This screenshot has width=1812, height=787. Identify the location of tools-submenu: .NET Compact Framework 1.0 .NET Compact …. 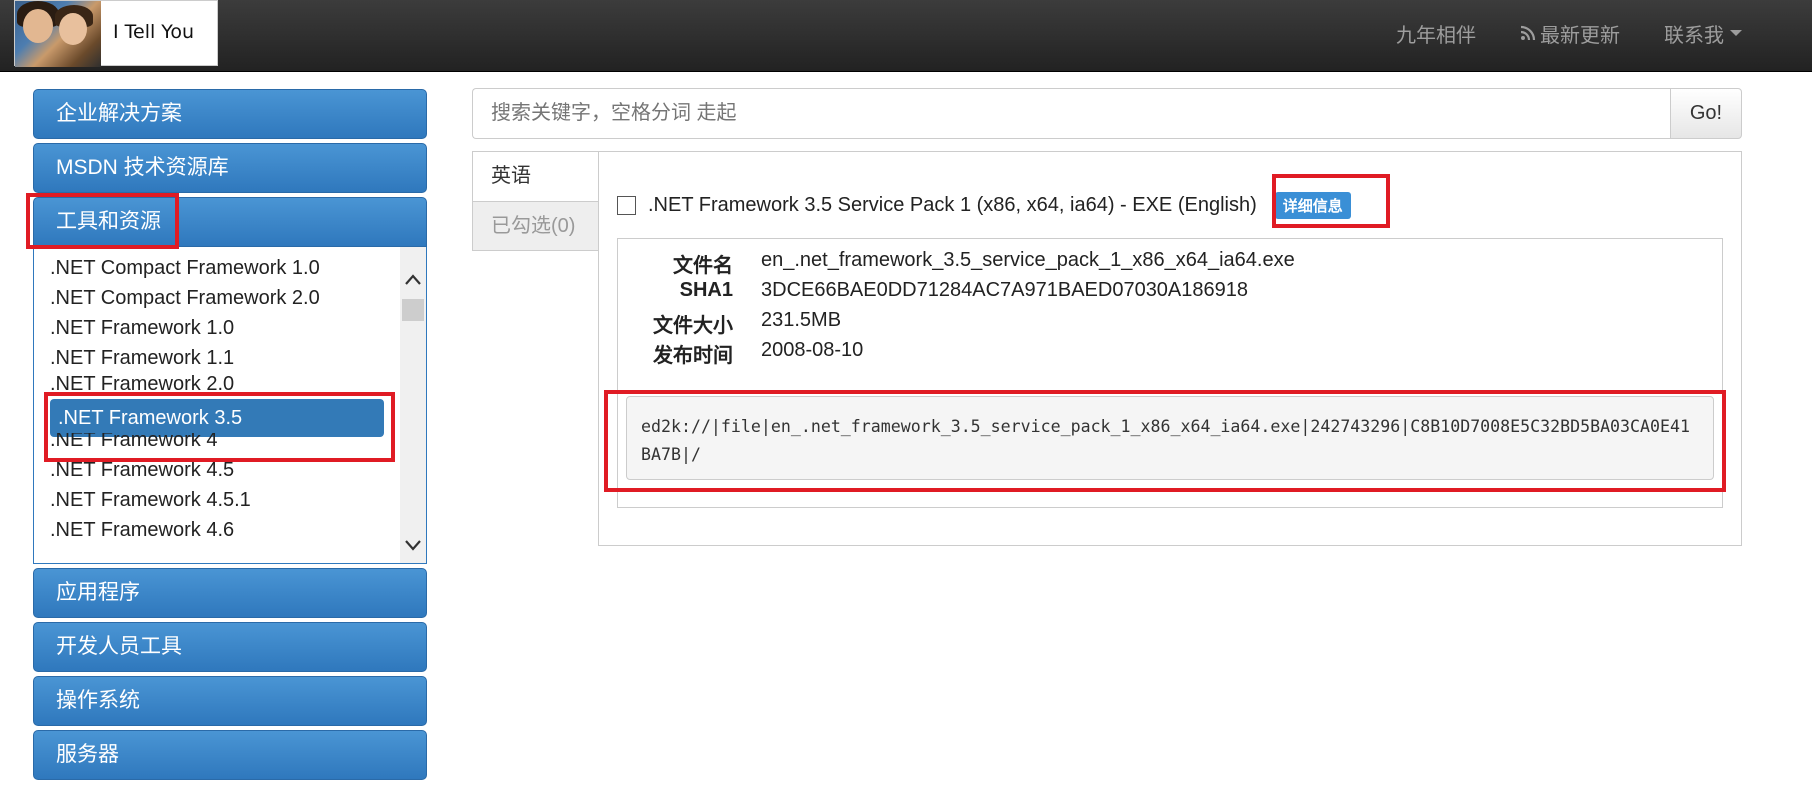
(230, 405).